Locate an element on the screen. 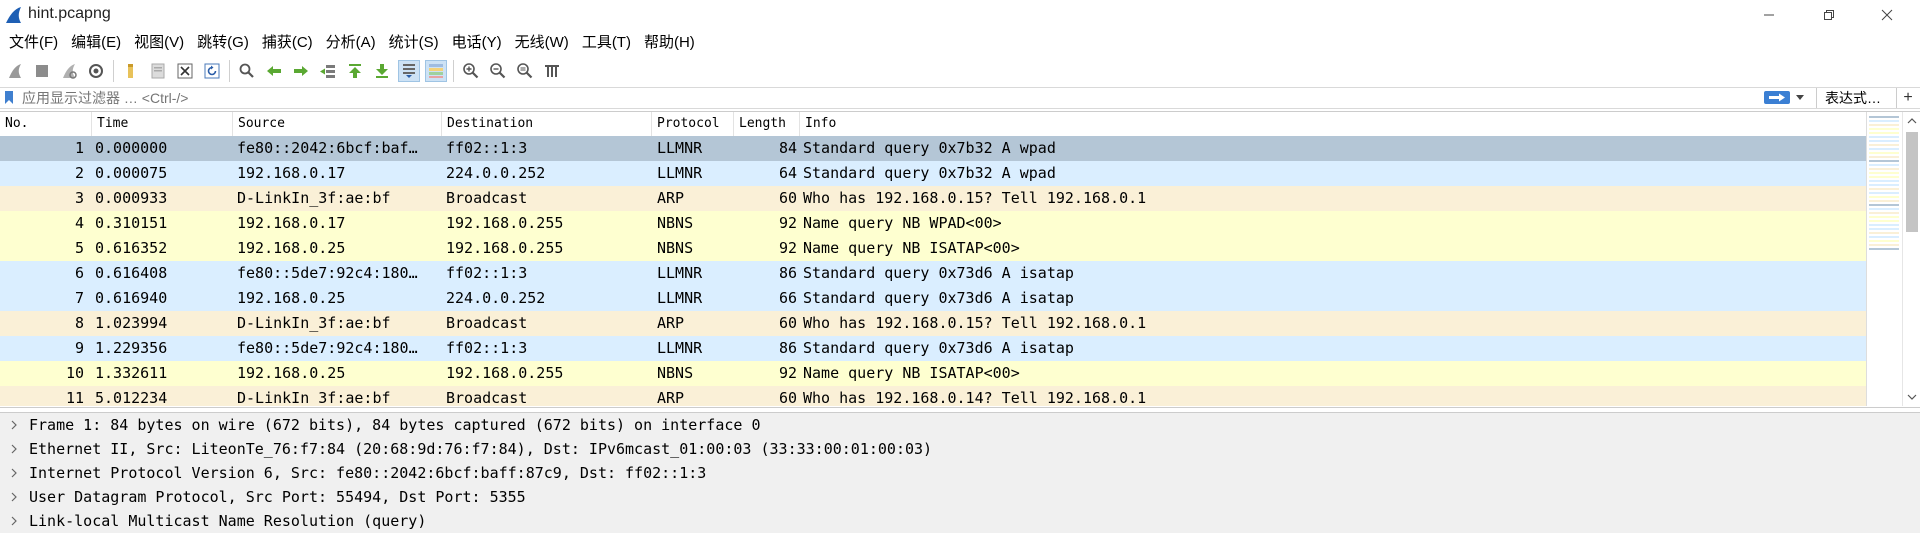  packet-time: 0.000933 is located at coordinates (131, 198).